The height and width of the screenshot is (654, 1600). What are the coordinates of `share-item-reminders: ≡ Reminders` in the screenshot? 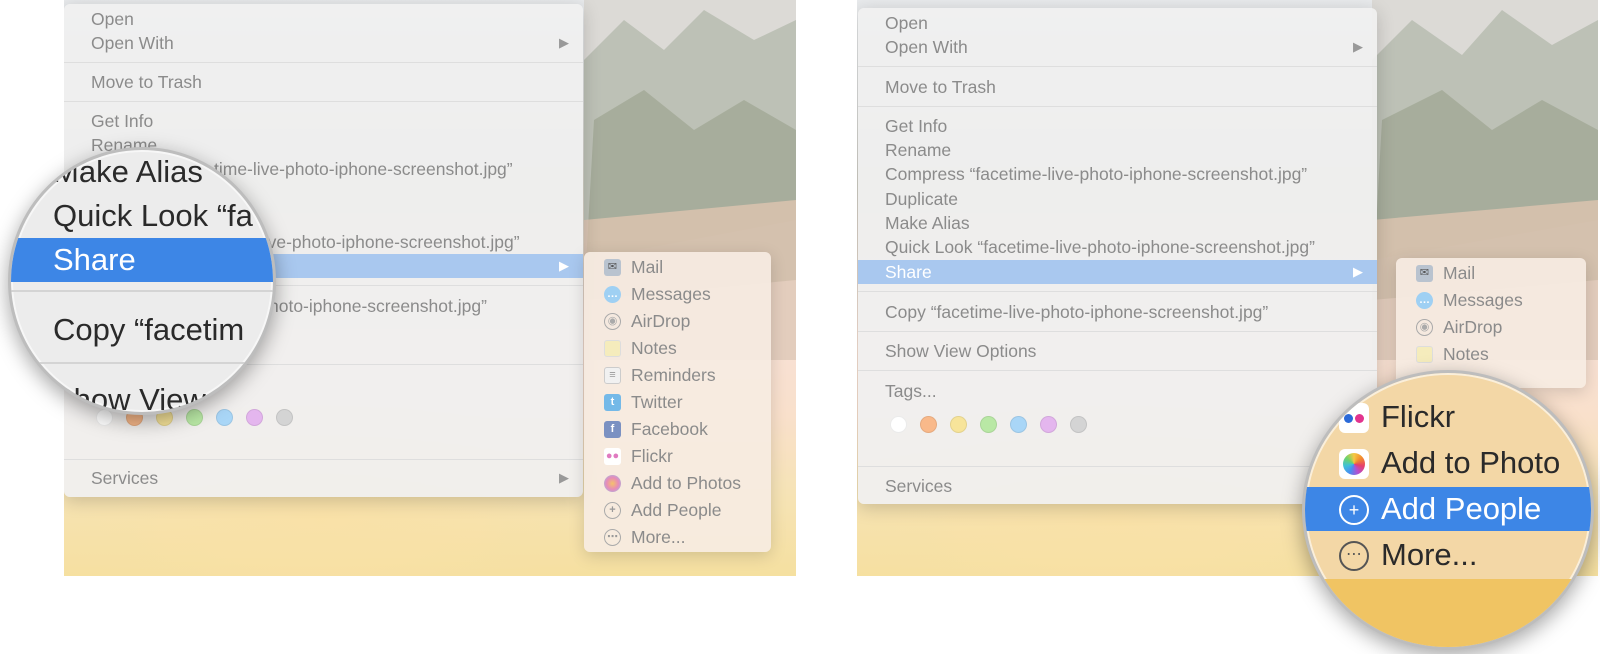 It's located at (677, 375).